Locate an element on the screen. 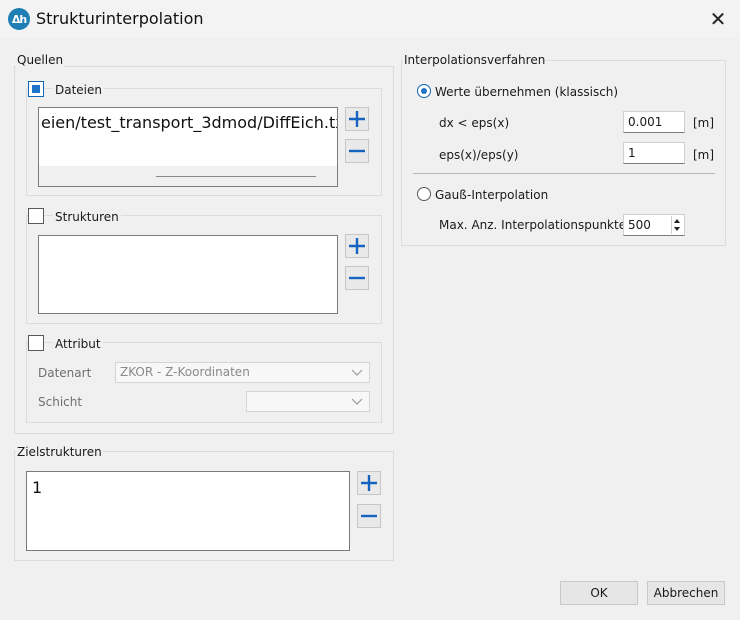 Image resolution: width=740 pixels, height=620 pixels. strukturen-label: Strukturen is located at coordinates (87, 217).